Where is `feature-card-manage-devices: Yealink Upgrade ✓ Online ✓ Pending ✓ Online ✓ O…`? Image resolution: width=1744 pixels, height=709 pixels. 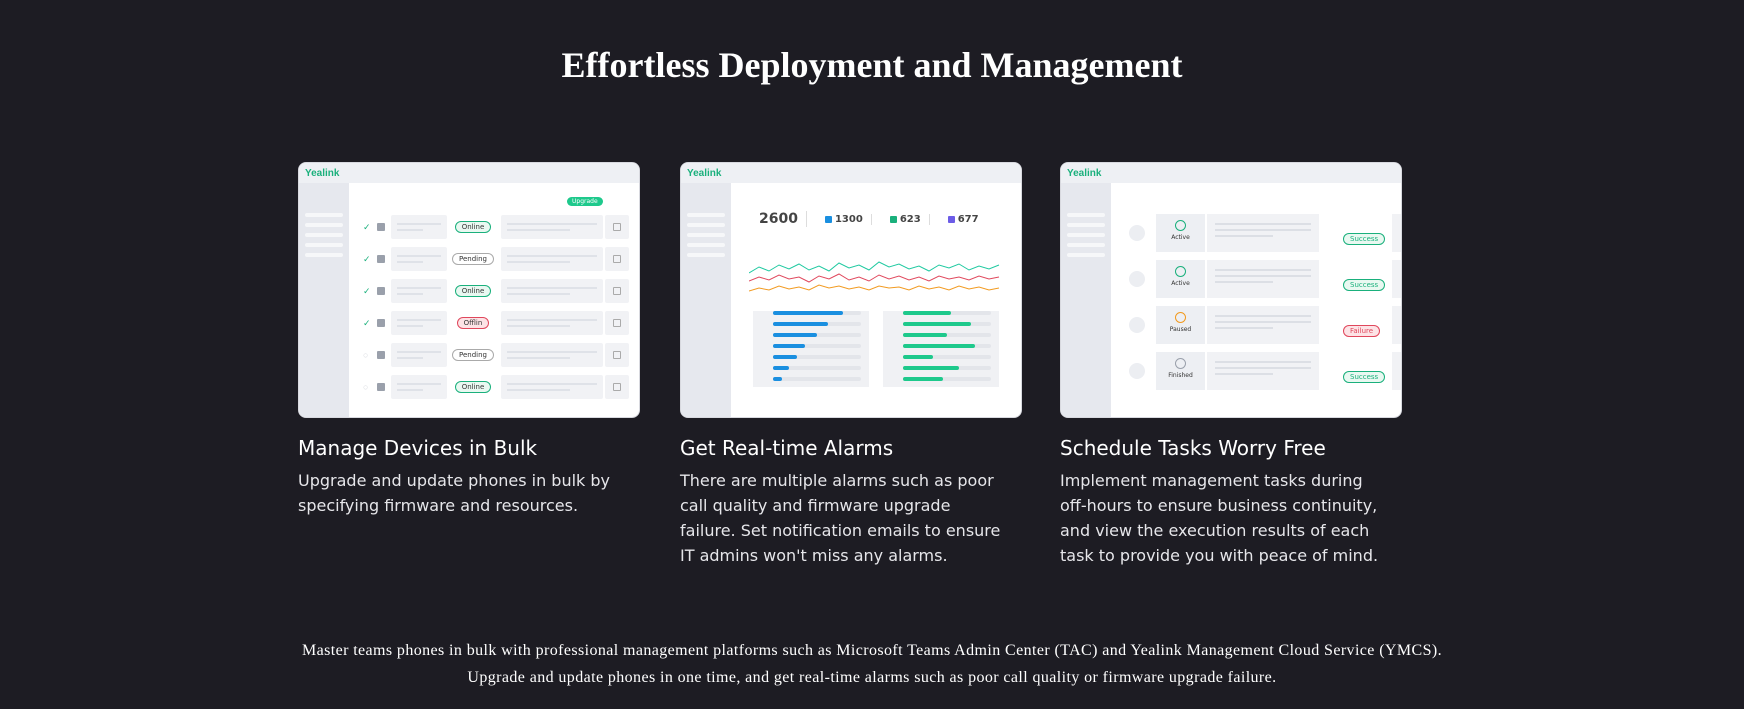 feature-card-manage-devices: Yealink Upgrade ✓ Online ✓ Pending ✓ Online ✓ O… is located at coordinates (469, 340).